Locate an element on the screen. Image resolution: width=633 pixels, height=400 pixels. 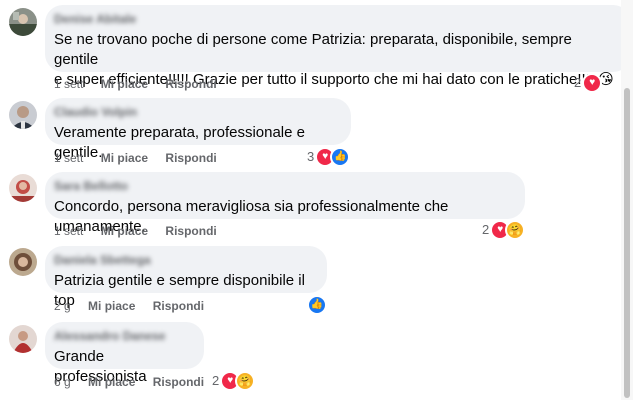
comment-author: Claudio Volpin is located at coordinates (196, 112).